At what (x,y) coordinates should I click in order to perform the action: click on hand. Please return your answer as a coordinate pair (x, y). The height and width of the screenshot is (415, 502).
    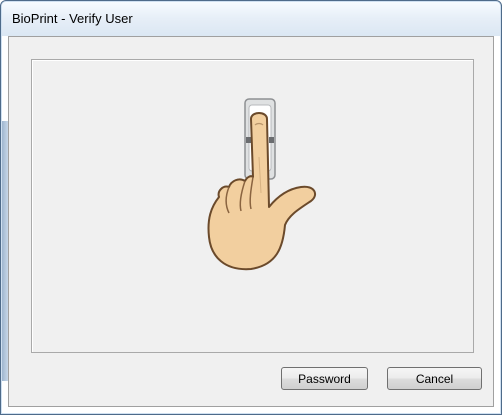
    Looking at the image, I should click on (262, 191).